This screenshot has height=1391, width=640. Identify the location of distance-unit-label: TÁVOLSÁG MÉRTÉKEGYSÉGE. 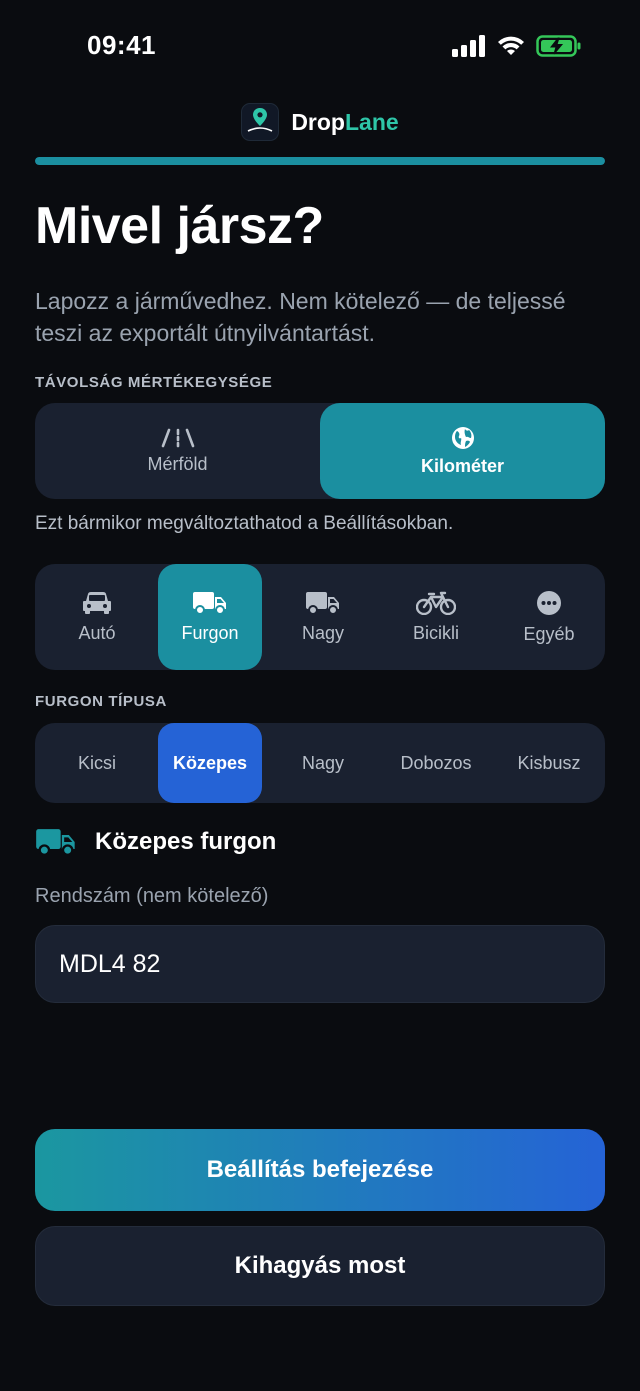
(154, 382).